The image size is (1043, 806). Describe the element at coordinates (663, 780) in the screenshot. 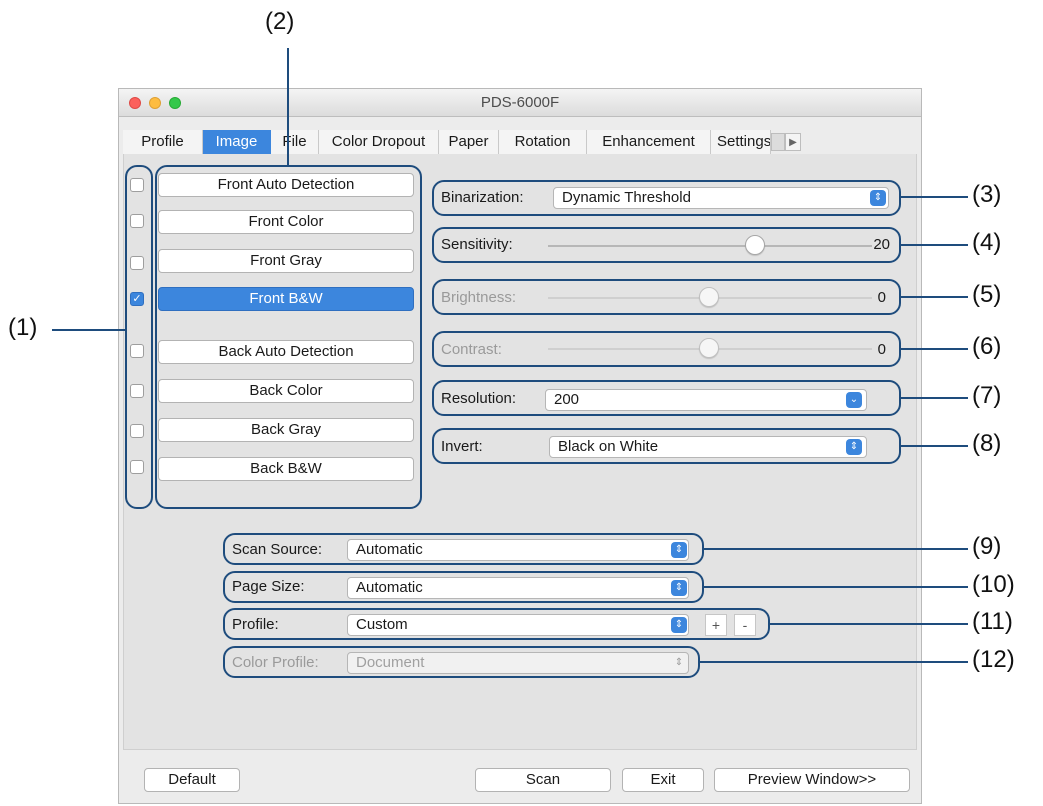

I see `exit-button: Exit` at that location.